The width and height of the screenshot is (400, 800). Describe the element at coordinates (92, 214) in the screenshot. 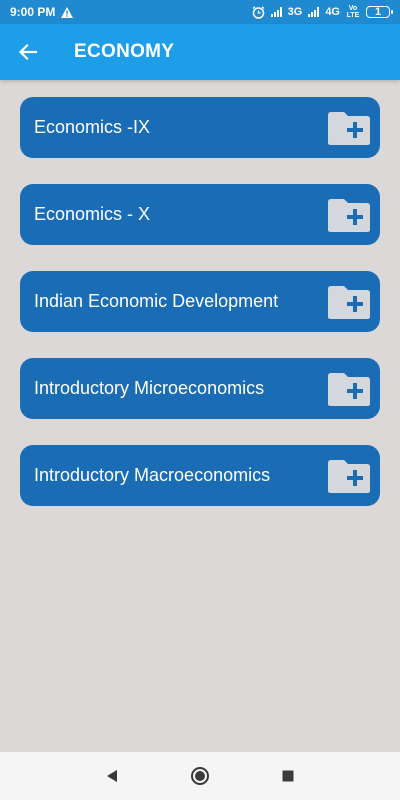

I see `list-item-label: Economics - X` at that location.